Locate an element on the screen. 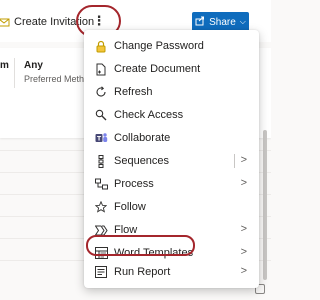 Image resolution: width=320 pixels, height=300 pixels. share-button: Share ⌵ is located at coordinates (220, 22).